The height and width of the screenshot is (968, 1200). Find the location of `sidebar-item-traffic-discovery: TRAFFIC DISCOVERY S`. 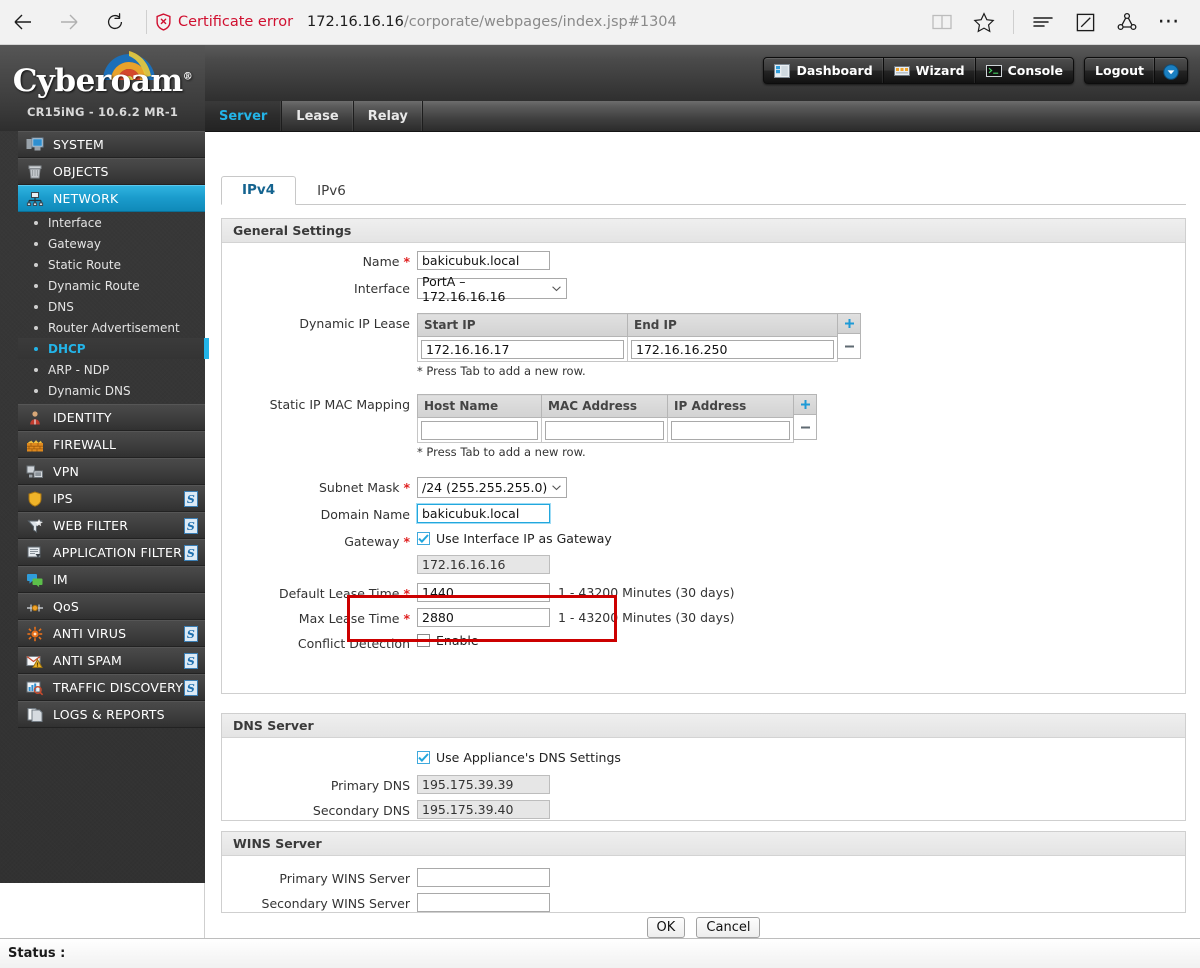

sidebar-item-traffic-discovery: TRAFFIC DISCOVERY S is located at coordinates (111, 687).